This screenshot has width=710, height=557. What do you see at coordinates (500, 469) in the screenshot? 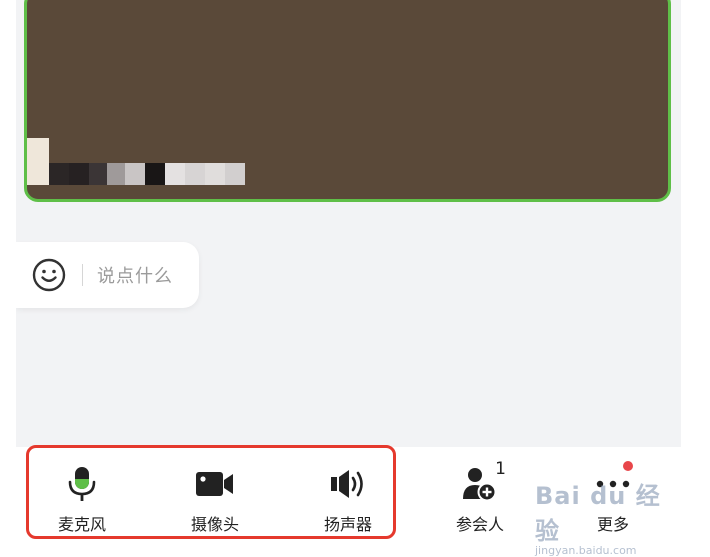
I see `participant-count: 1` at bounding box center [500, 469].